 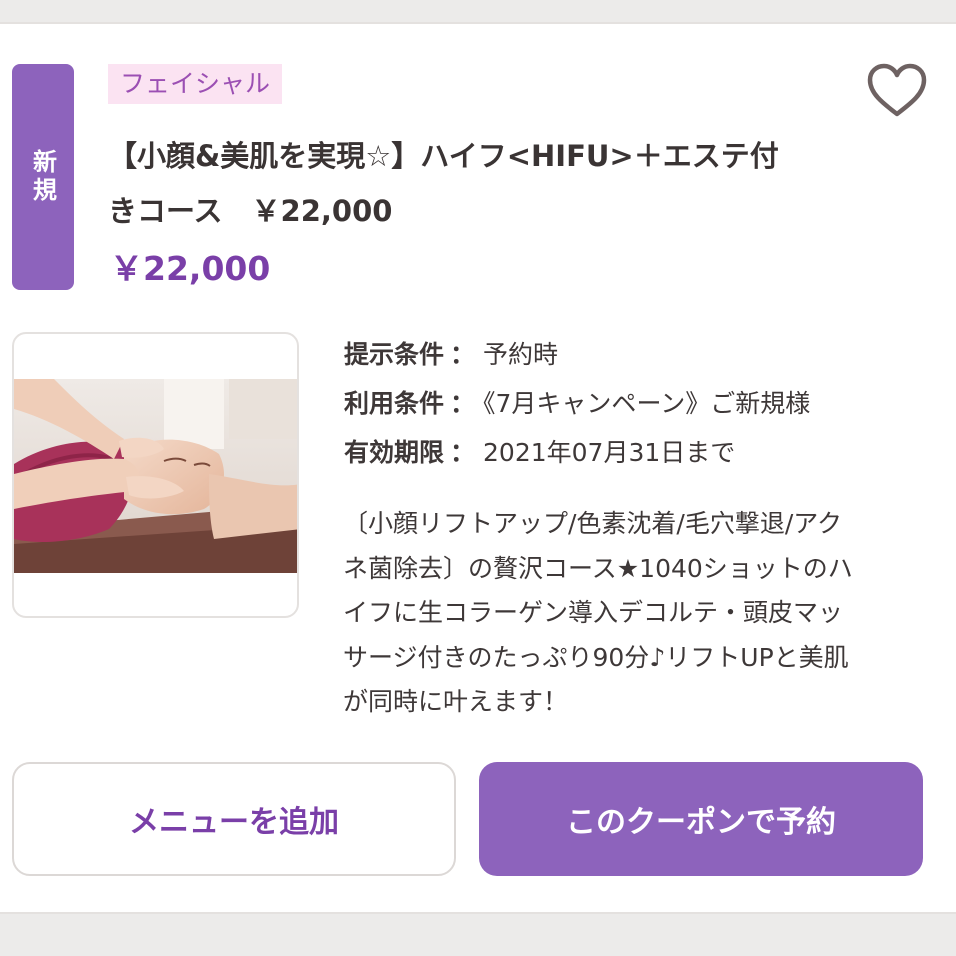 I want to click on heart-outline-icon, so click(x=897, y=90).